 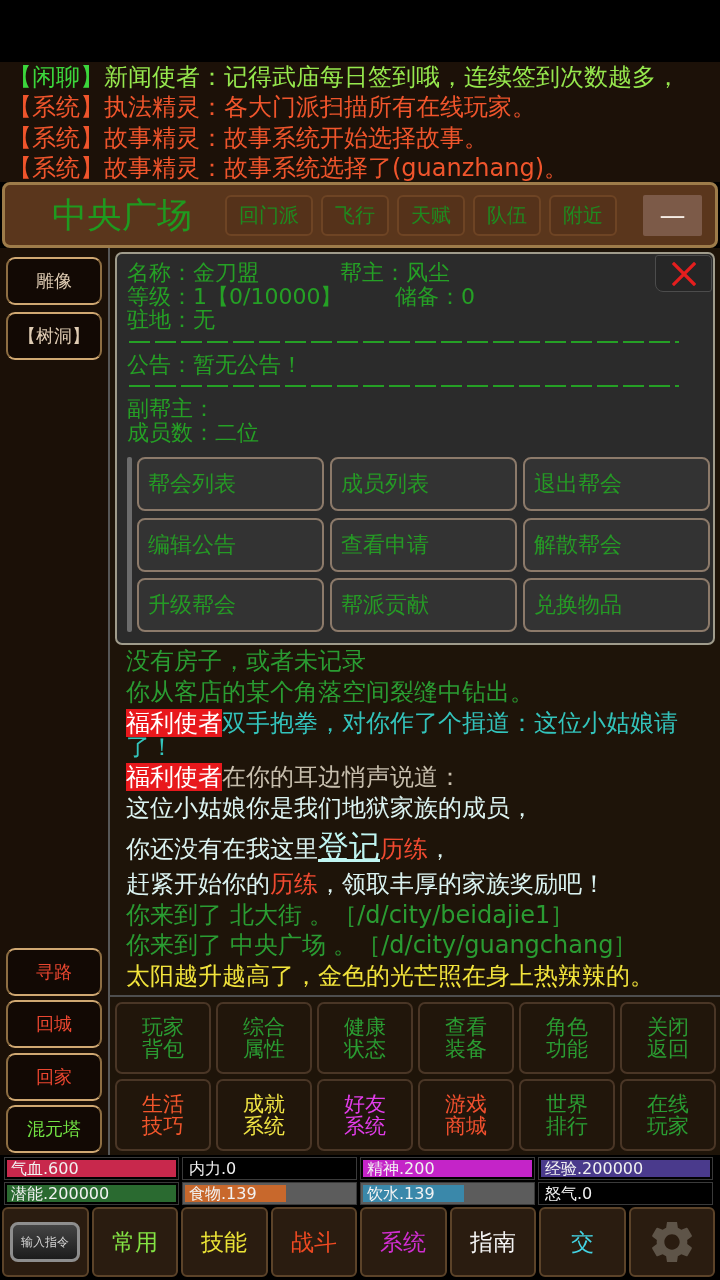 I want to click on menu-button: 成就系统, so click(x=264, y=1115).